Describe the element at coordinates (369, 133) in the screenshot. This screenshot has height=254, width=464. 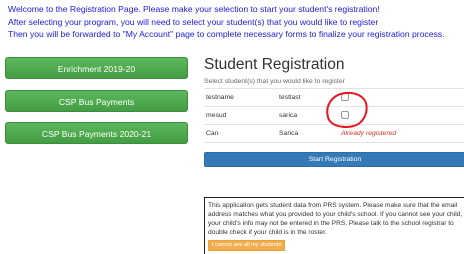
I see `already-registered-status: Already registered` at that location.